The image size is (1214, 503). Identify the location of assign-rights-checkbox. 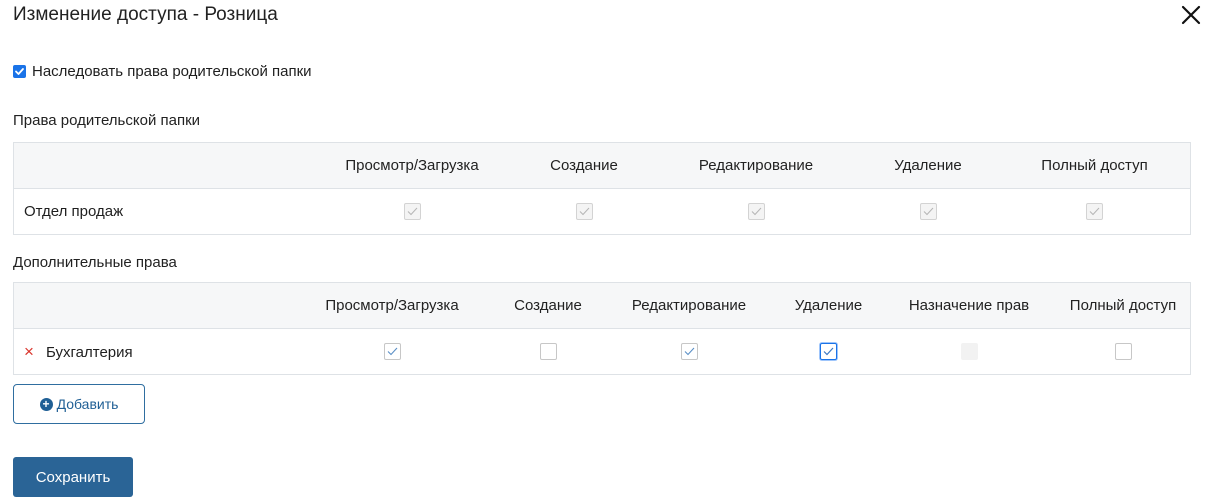
(969, 352).